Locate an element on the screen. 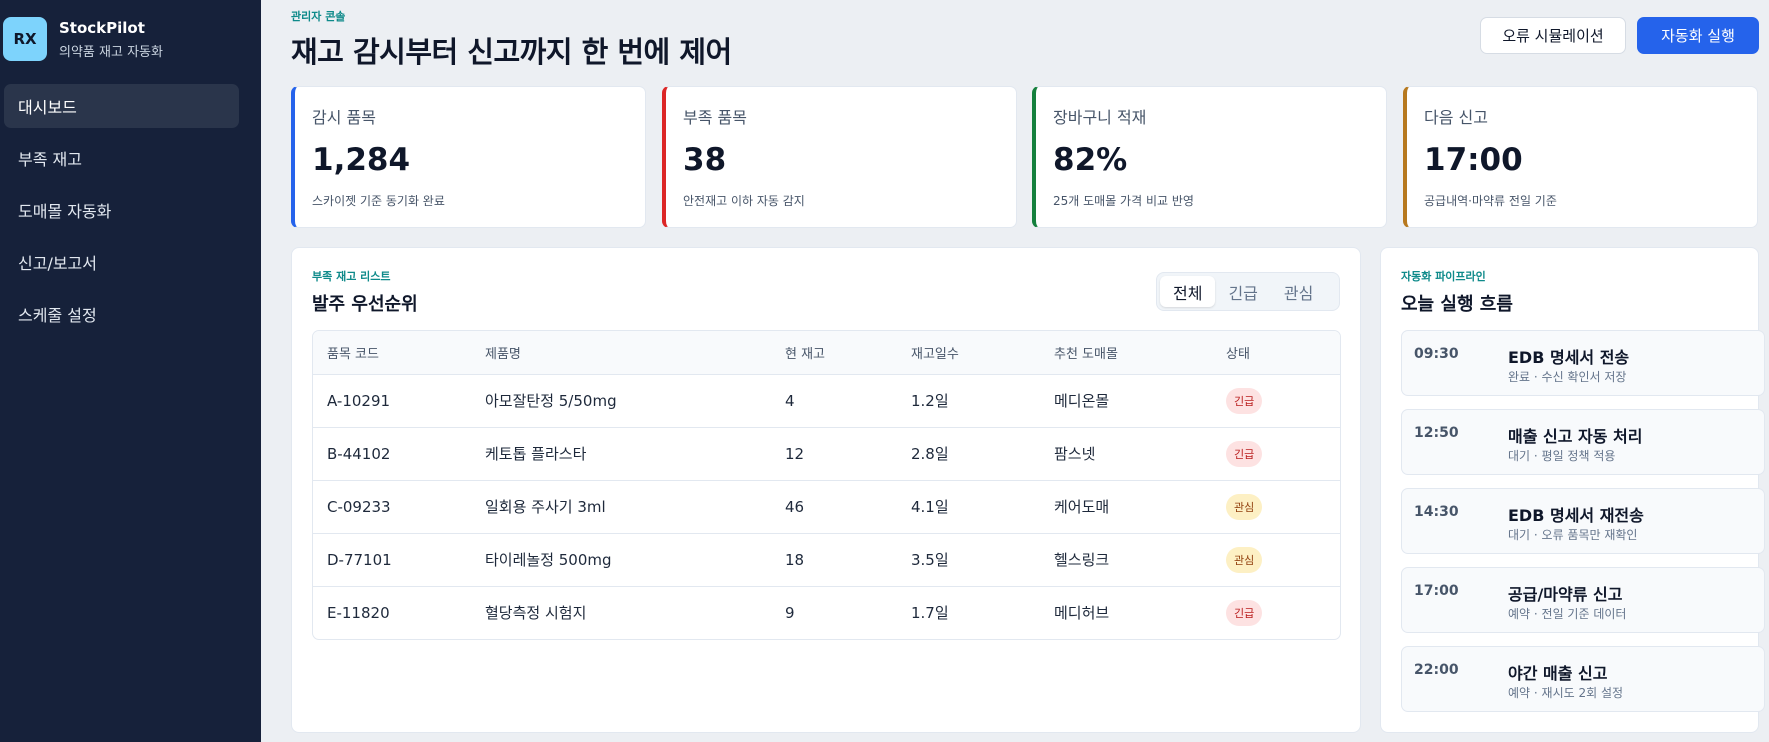  step-desc: 예약 · 재시도 2회 설정 is located at coordinates (1566, 693).